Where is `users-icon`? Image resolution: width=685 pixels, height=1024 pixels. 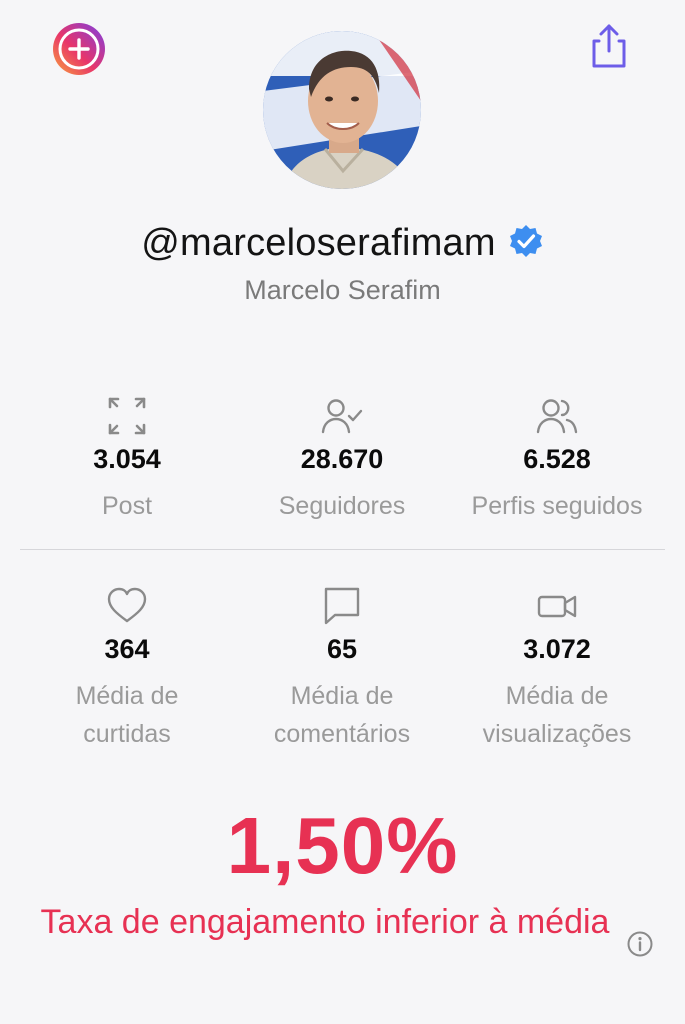 users-icon is located at coordinates (557, 416).